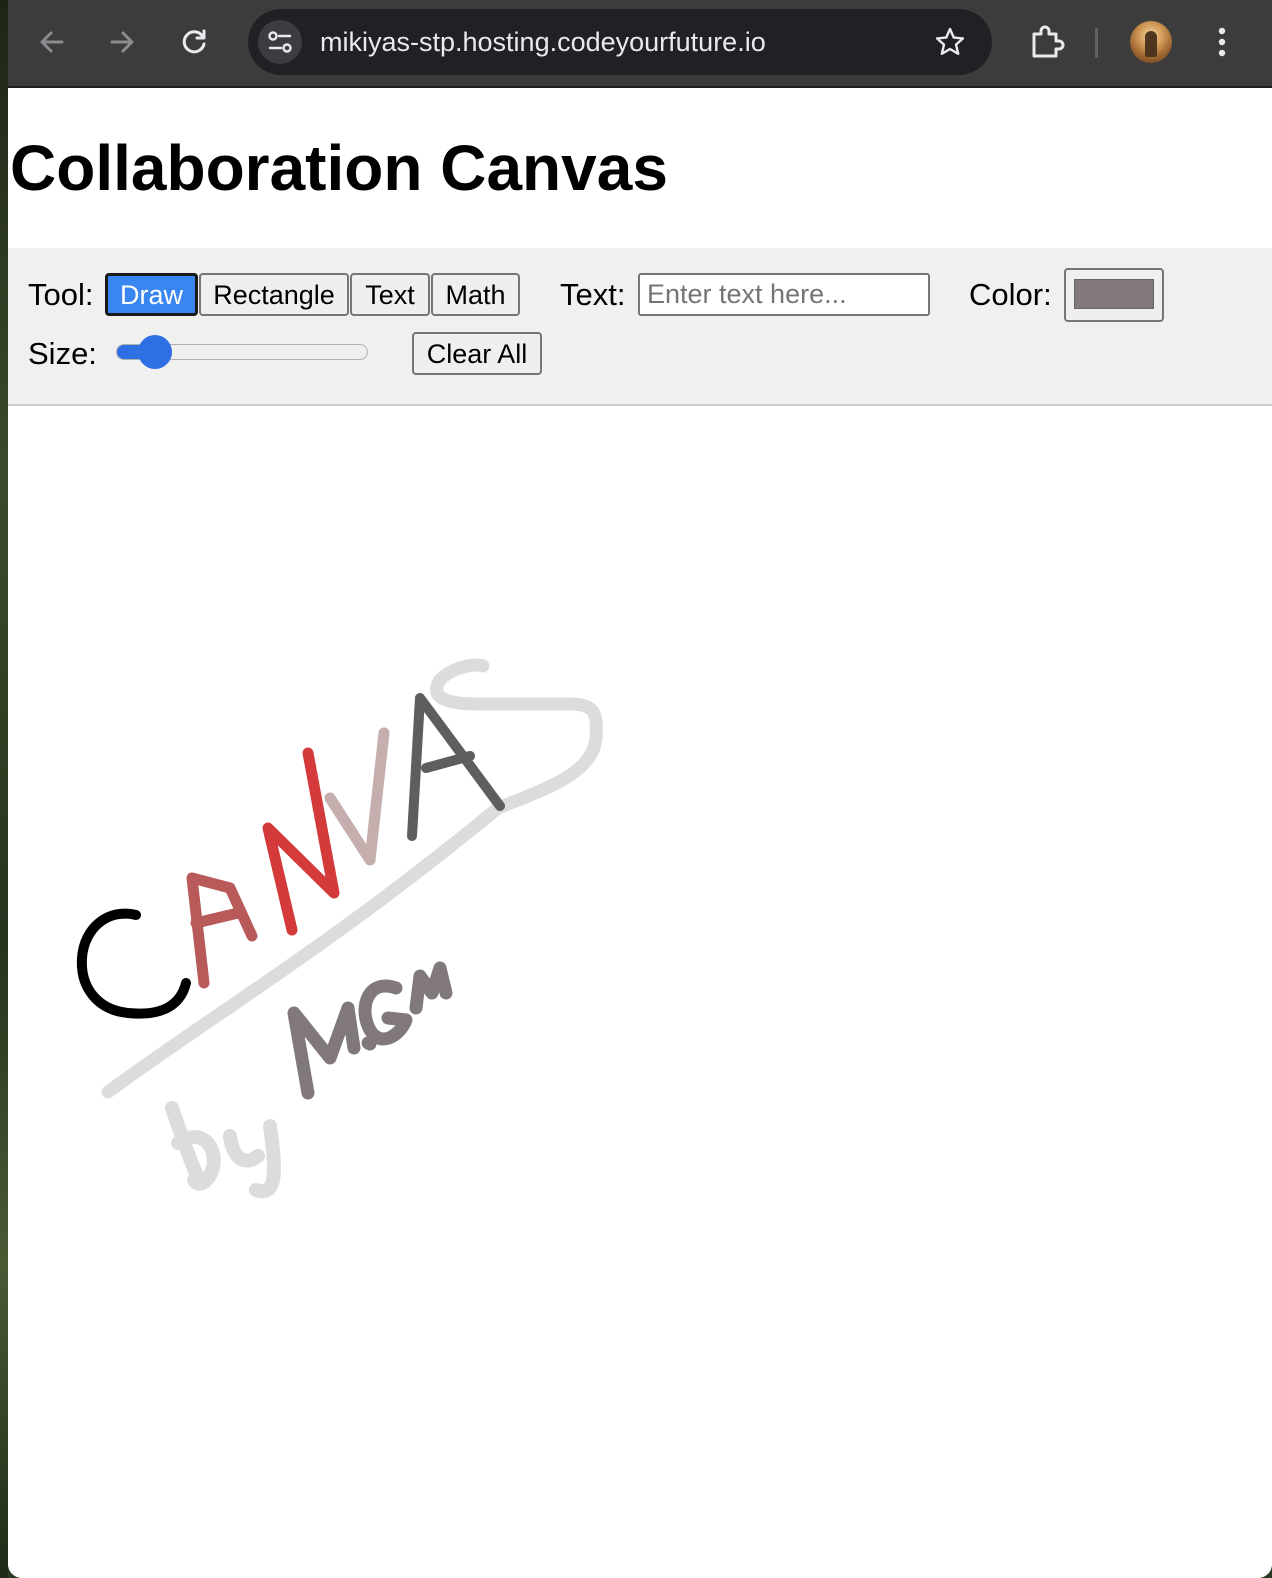 Image resolution: width=1272 pixels, height=1578 pixels. I want to click on address-bar: mikiyas-stp.hosting.codeyourfuture.io, so click(620, 42).